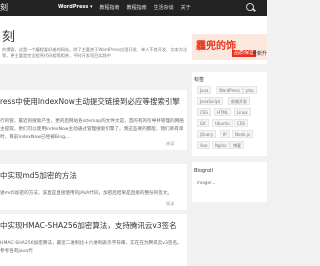 This screenshot has height=266, width=320. What do you see at coordinates (242, 112) in the screenshot?
I see `tag-link: Linux` at bounding box center [242, 112].